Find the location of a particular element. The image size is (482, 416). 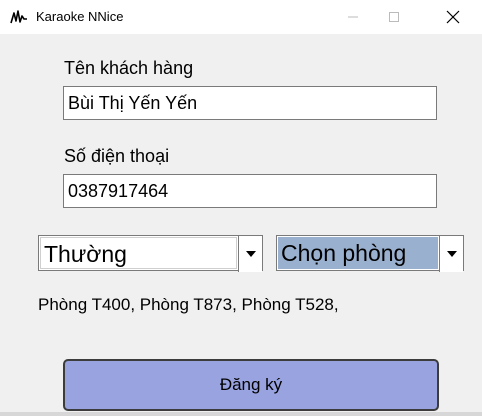

customer-type-value: Thường is located at coordinates (138, 253).